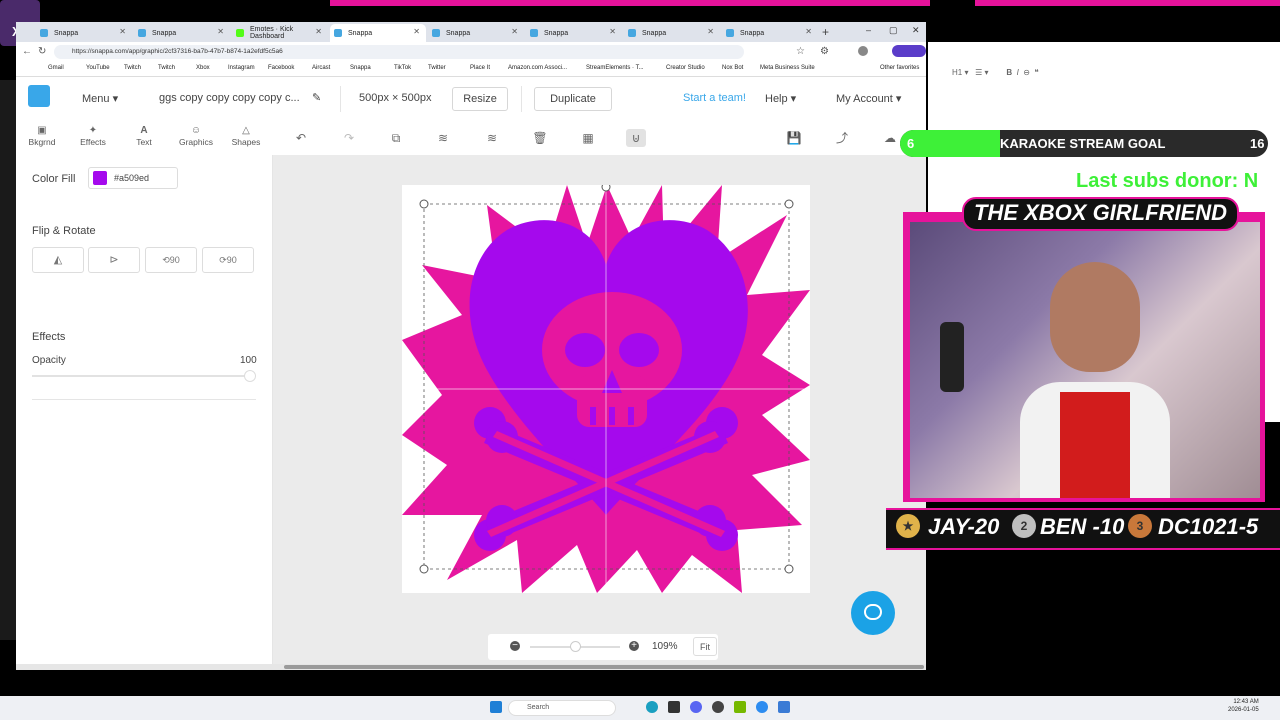 The width and height of the screenshot is (1280, 720). What do you see at coordinates (789, 204) in the screenshot?
I see `resize-handle-tr` at bounding box center [789, 204].